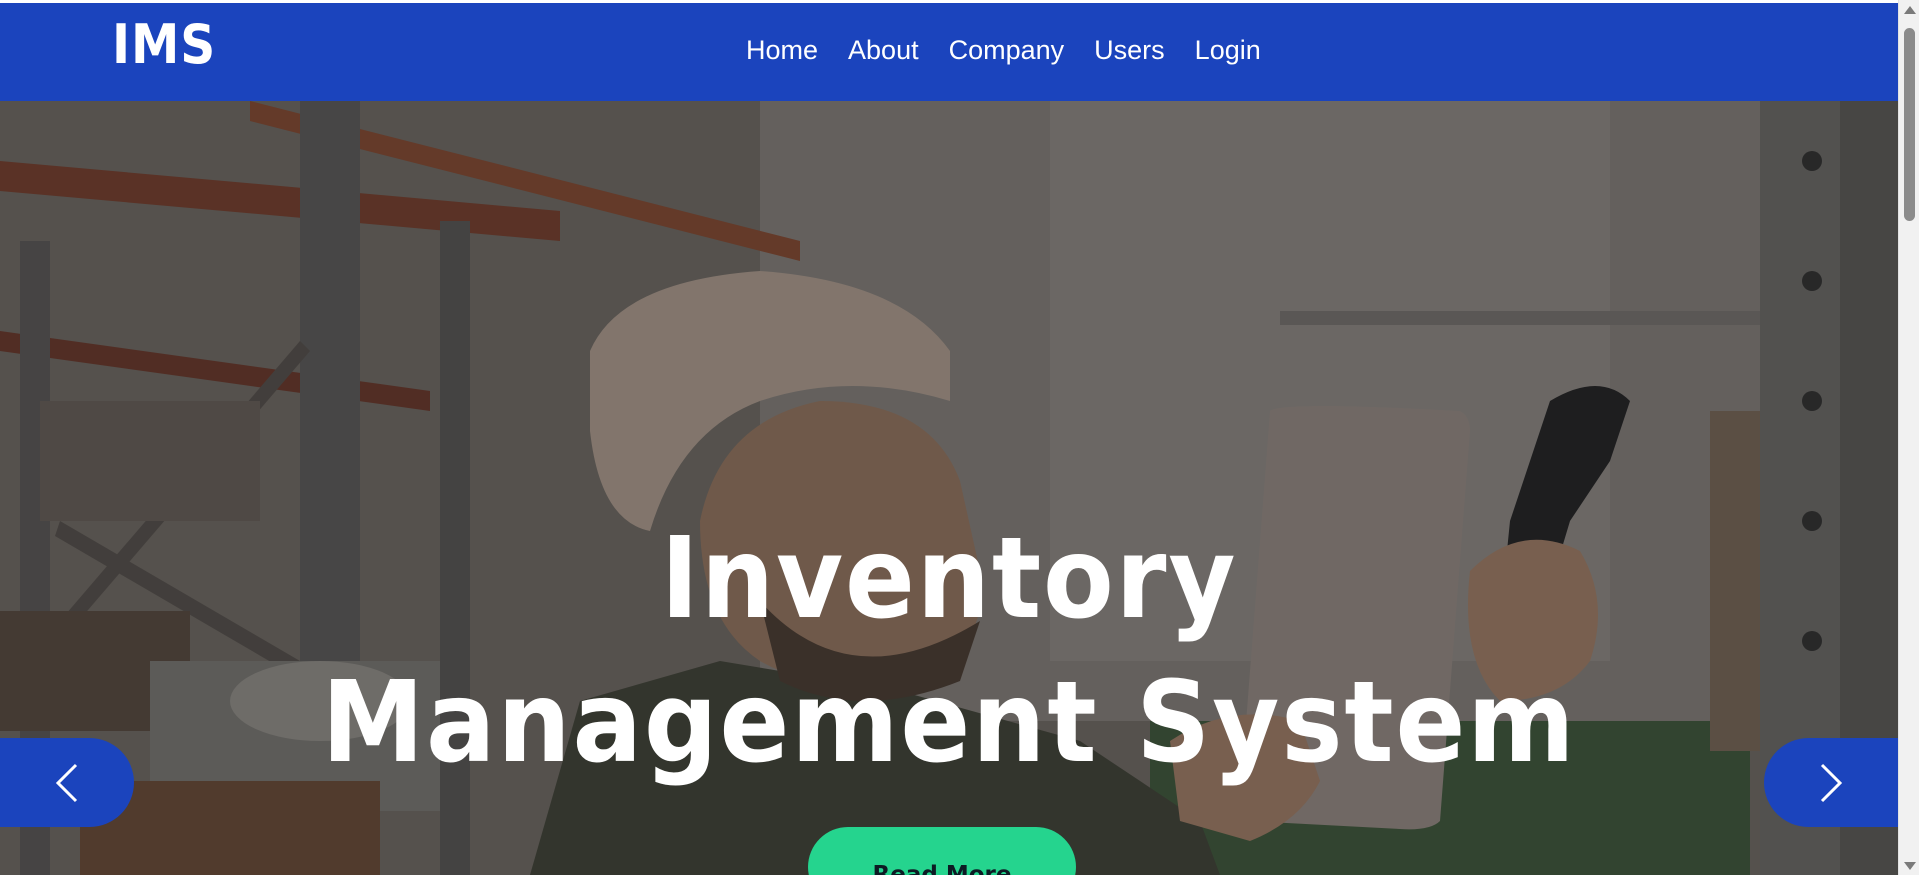 Image resolution: width=1919 pixels, height=875 pixels. Describe the element at coordinates (1910, 866) in the screenshot. I see `scroll-down-arrow-icon` at that location.